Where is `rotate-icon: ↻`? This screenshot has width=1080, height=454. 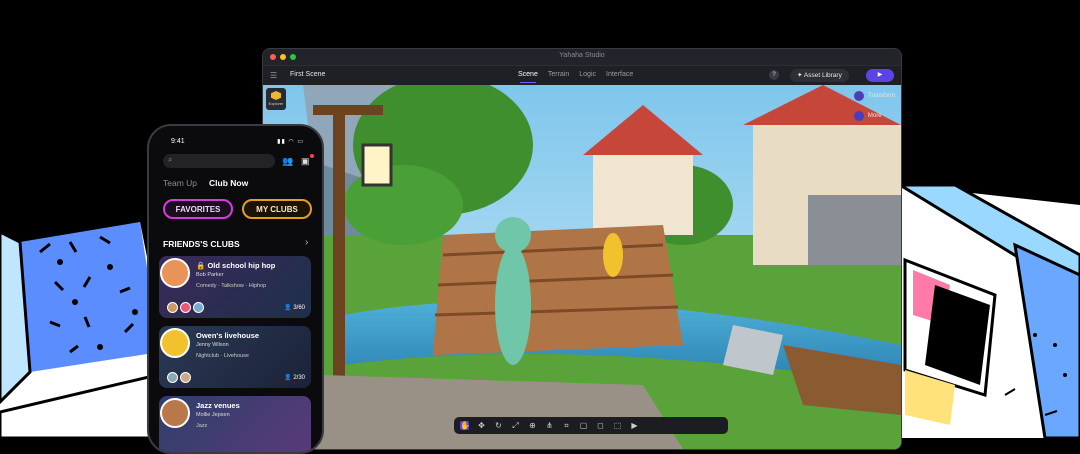
rotate-icon: ↻ is located at coordinates (498, 425).